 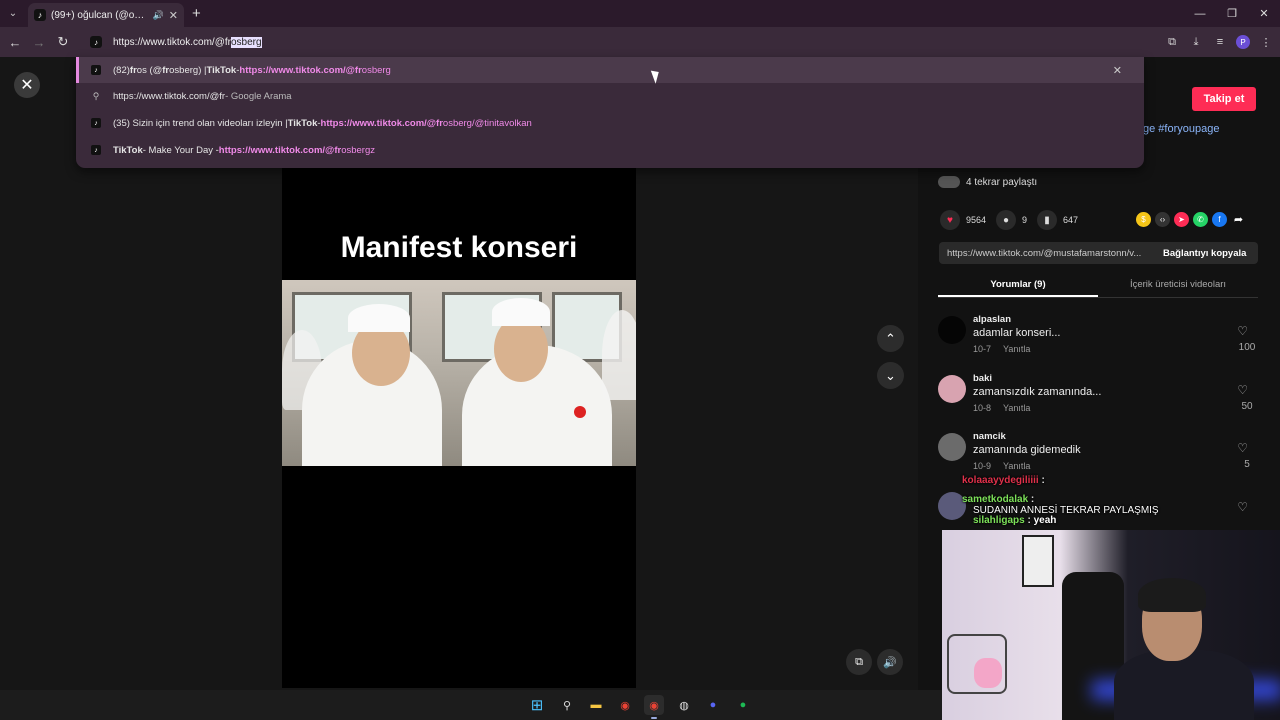 What do you see at coordinates (982, 466) in the screenshot?
I see `comment-date: 10-9` at bounding box center [982, 466].